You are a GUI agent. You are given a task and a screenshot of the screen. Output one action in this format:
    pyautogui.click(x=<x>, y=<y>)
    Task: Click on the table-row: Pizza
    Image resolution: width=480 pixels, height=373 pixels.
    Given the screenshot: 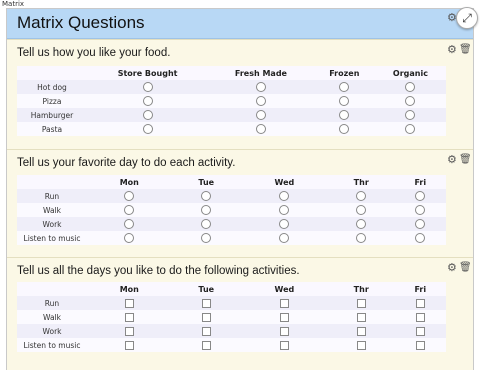 What is the action you would take?
    pyautogui.click(x=231, y=101)
    